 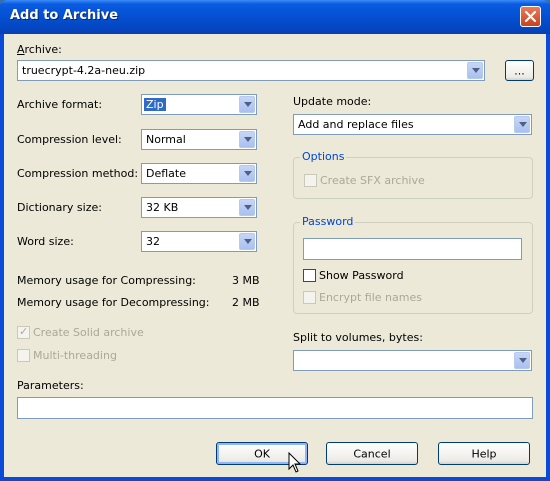 What do you see at coordinates (166, 173) in the screenshot?
I see `compression-method-value: Deflate` at bounding box center [166, 173].